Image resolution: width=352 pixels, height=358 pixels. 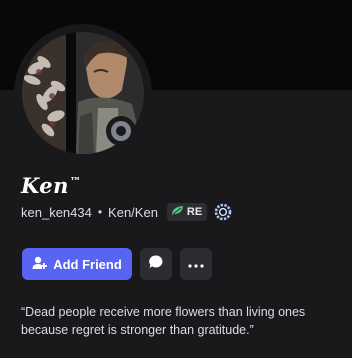 I want to click on add-friend-label: Add Friend, so click(x=87, y=264).